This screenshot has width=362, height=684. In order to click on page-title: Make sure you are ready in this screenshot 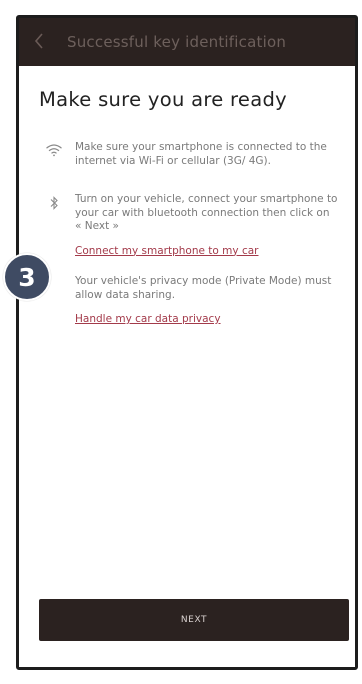, I will do `click(163, 99)`.